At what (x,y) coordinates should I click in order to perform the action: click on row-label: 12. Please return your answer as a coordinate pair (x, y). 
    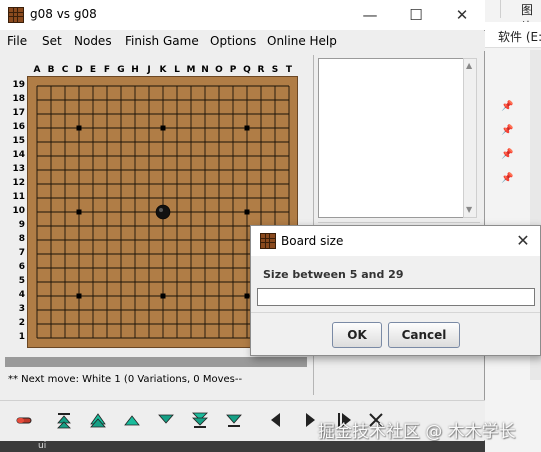
    Looking at the image, I should click on (18, 183).